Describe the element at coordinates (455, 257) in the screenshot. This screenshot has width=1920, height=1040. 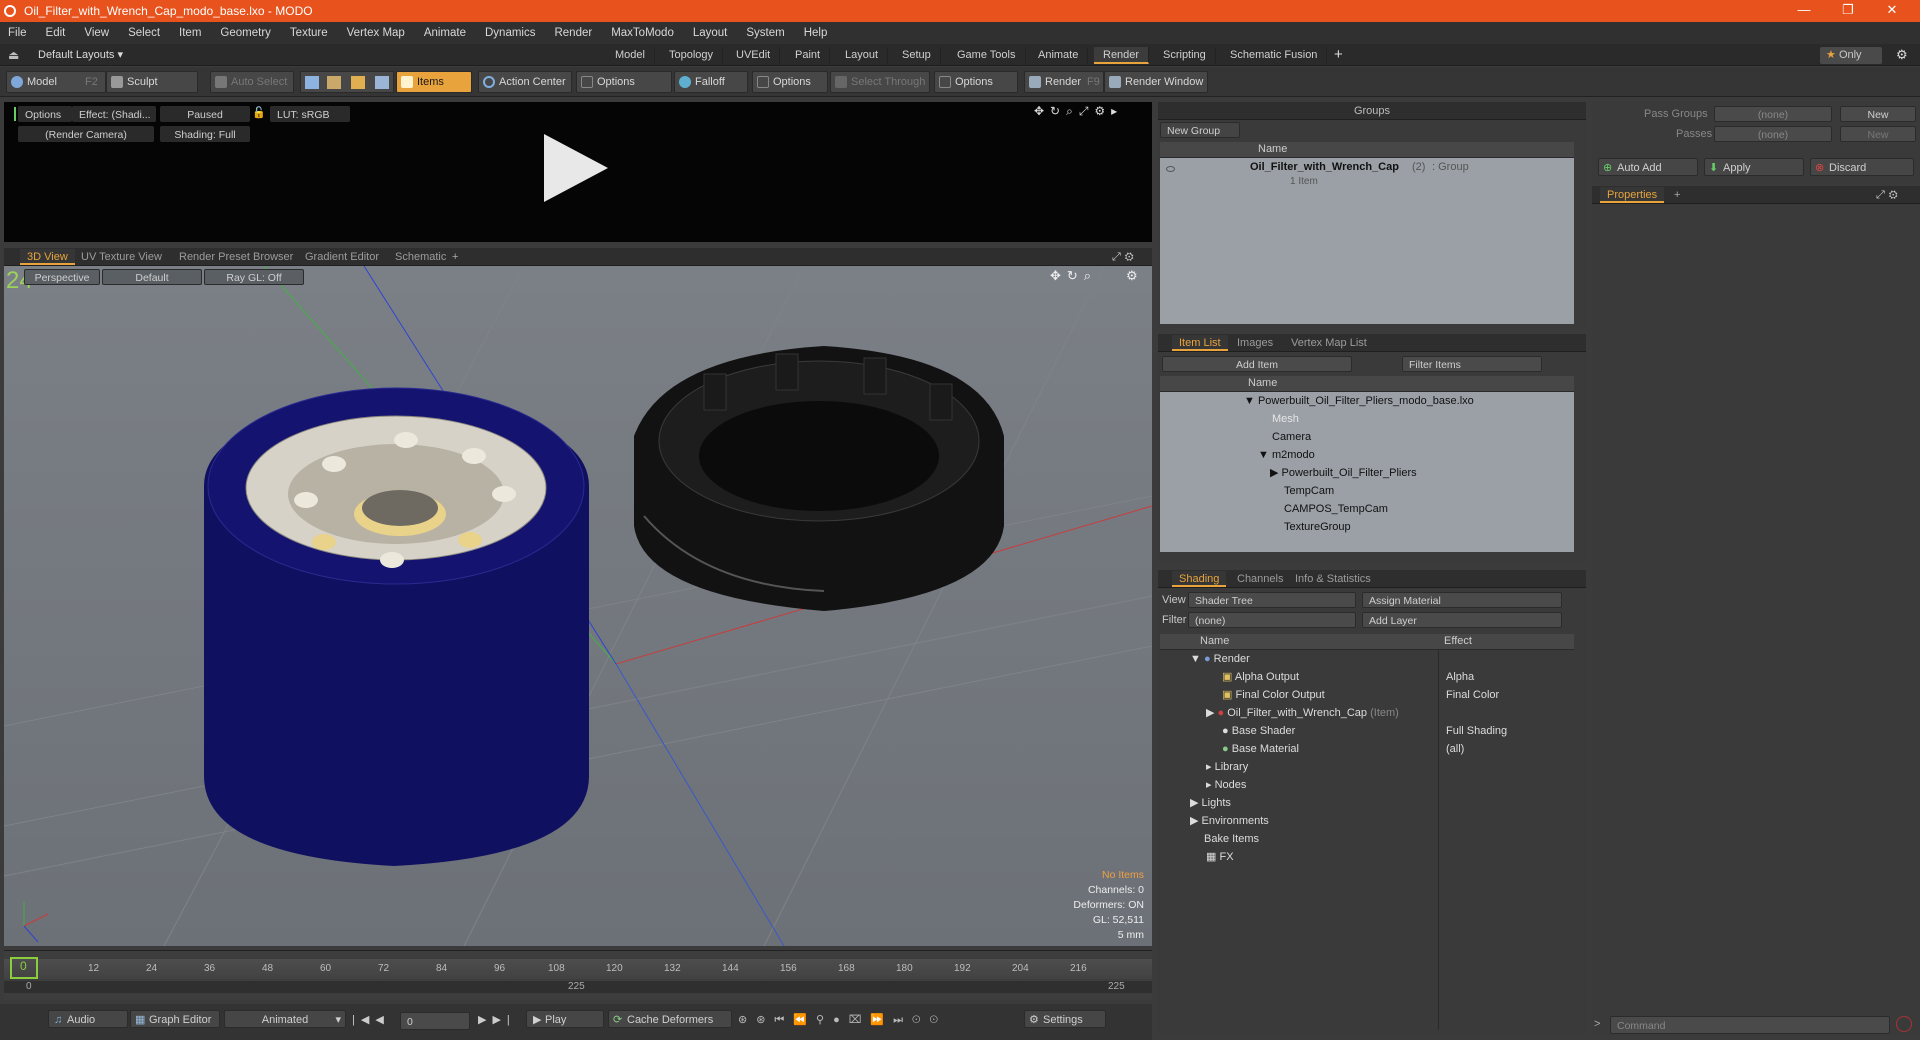
I see `add-viewport-tab-button: +` at that location.